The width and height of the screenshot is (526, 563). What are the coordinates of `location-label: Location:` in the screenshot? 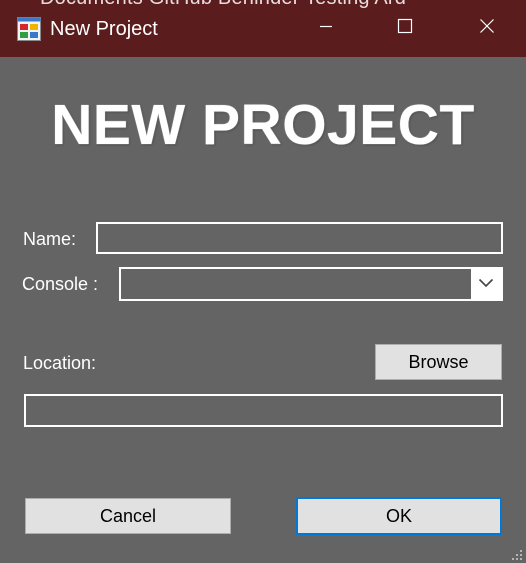 It's located at (60, 363).